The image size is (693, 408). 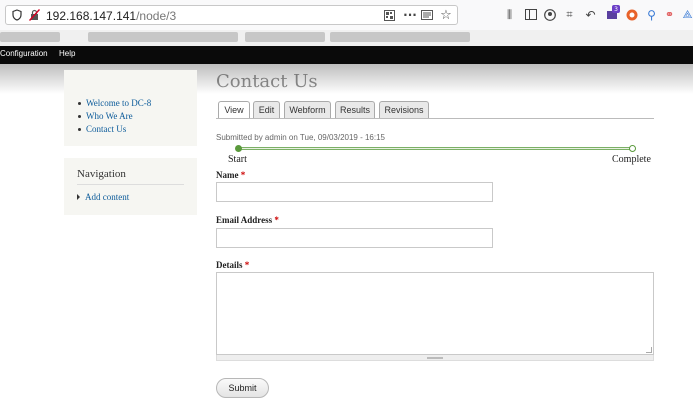 I want to click on main-menu-block: Welcome to DC-8 Who We Are Contact Us, so click(x=130, y=108).